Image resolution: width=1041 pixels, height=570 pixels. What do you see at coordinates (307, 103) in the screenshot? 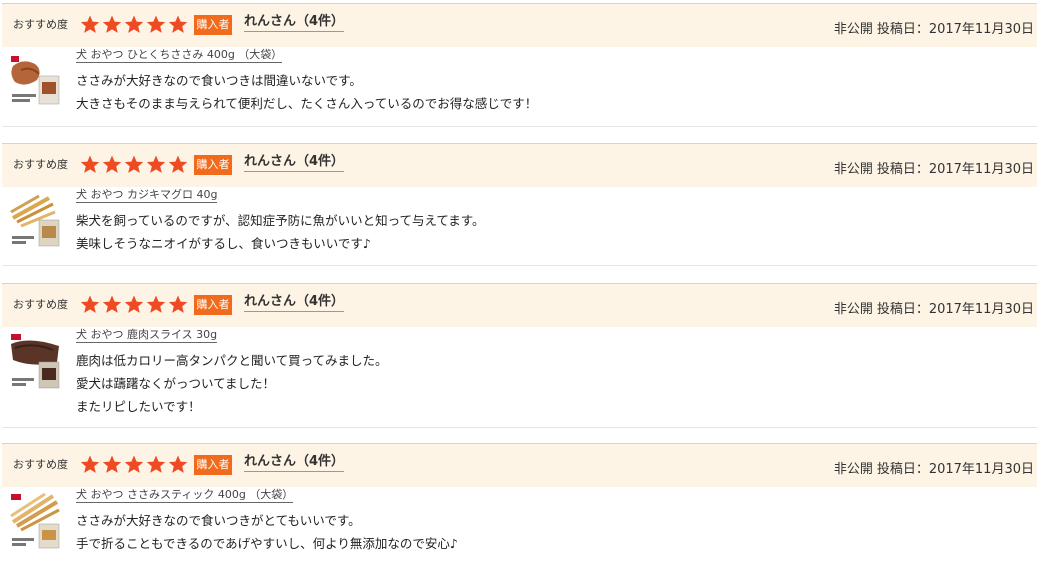
I see `comment-line: 大きさもそのまま与えられて便利だし、たくさん入っているのでお得な感じです！` at bounding box center [307, 103].